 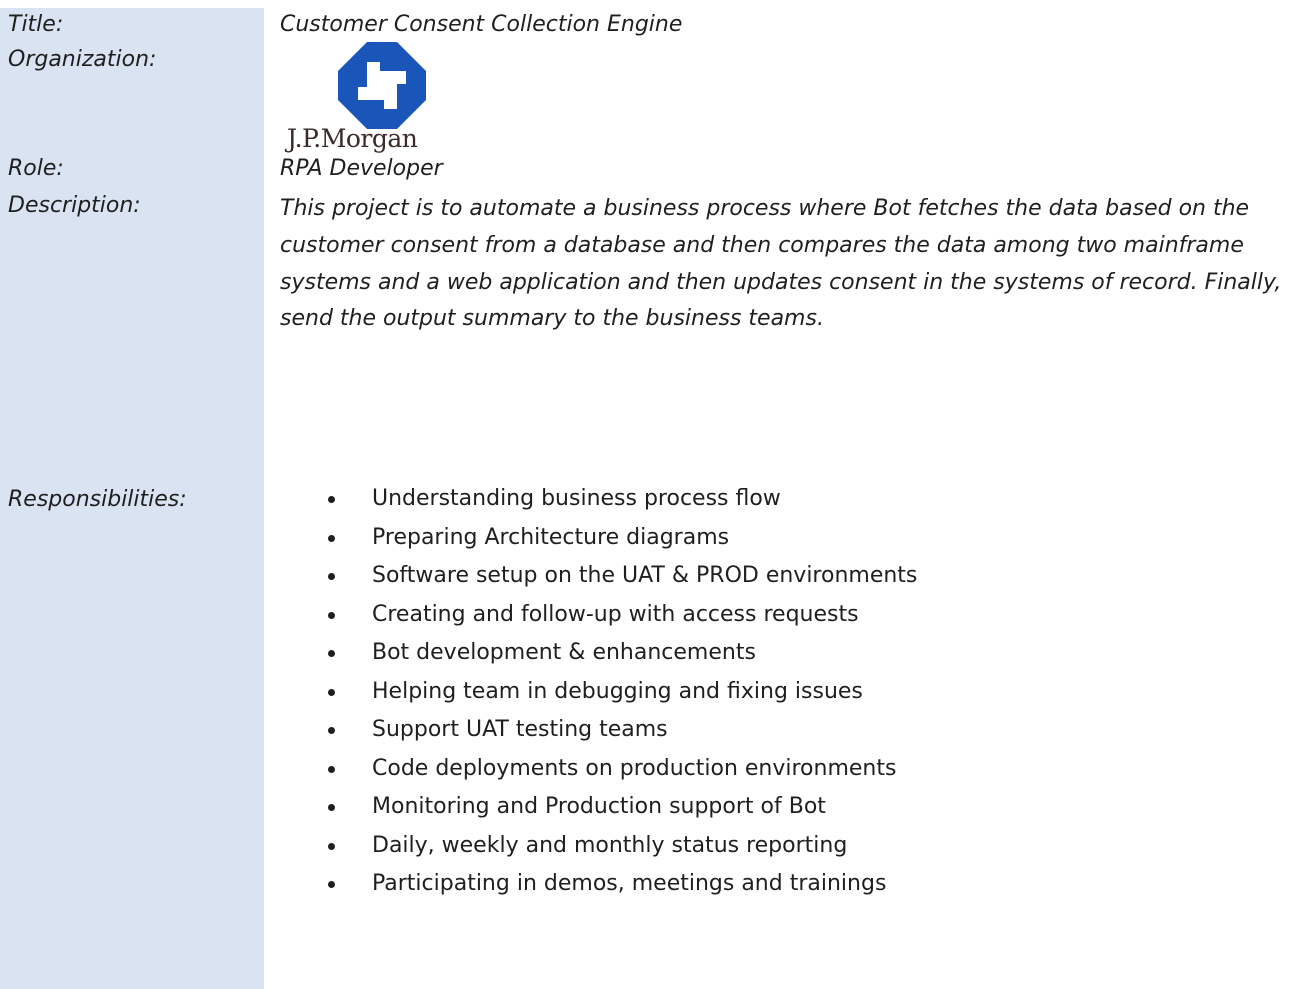 What do you see at coordinates (551, 537) in the screenshot?
I see `responsibility-text: Preparing Architecture diagrams` at bounding box center [551, 537].